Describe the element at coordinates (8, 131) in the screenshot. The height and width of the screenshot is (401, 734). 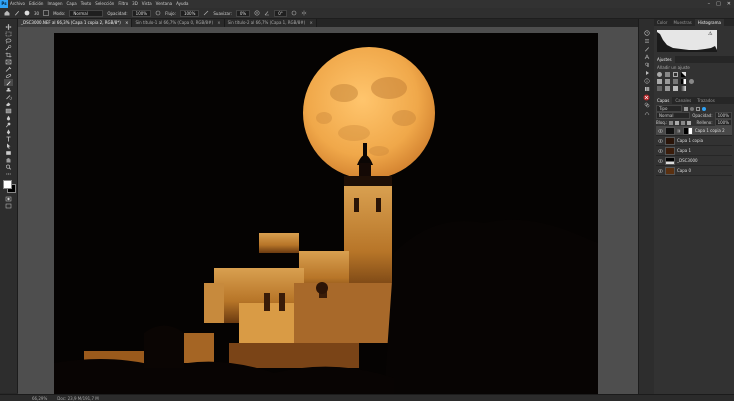
I see `pen-tool` at that location.